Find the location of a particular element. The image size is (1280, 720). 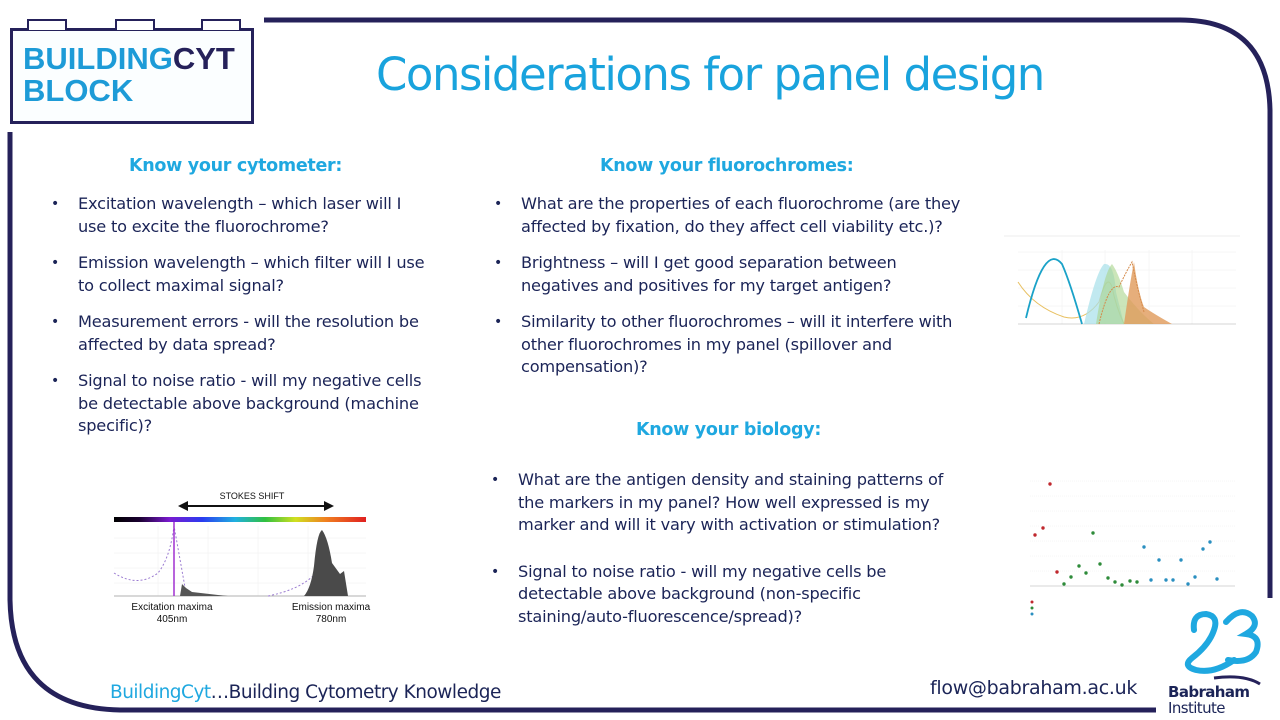

fluorochromes-heading: Know your fluorochromes: is located at coordinates (727, 166).